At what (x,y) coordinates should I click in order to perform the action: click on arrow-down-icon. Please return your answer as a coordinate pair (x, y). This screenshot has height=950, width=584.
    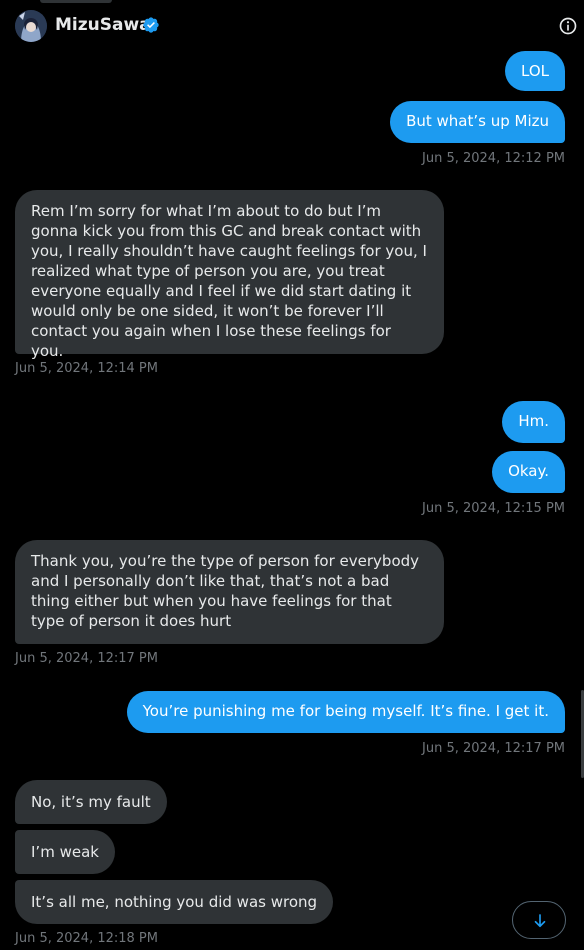
    Looking at the image, I should click on (540, 921).